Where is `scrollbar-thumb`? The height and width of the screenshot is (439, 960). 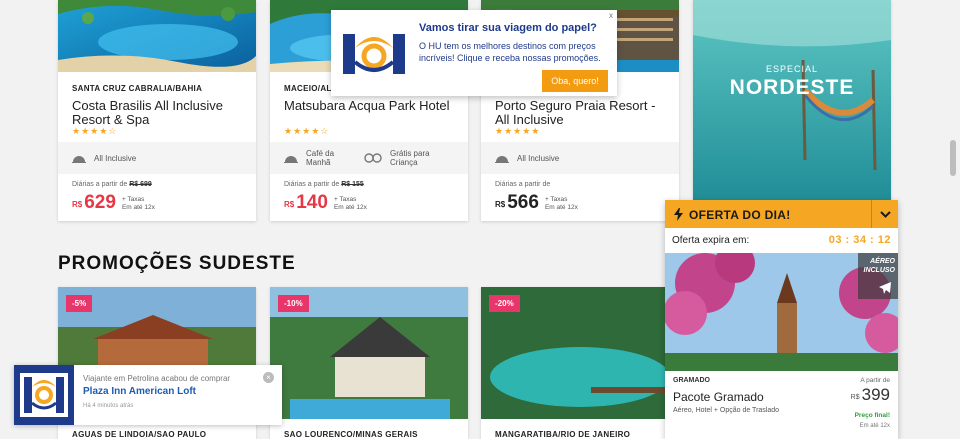 scrollbar-thumb is located at coordinates (953, 158).